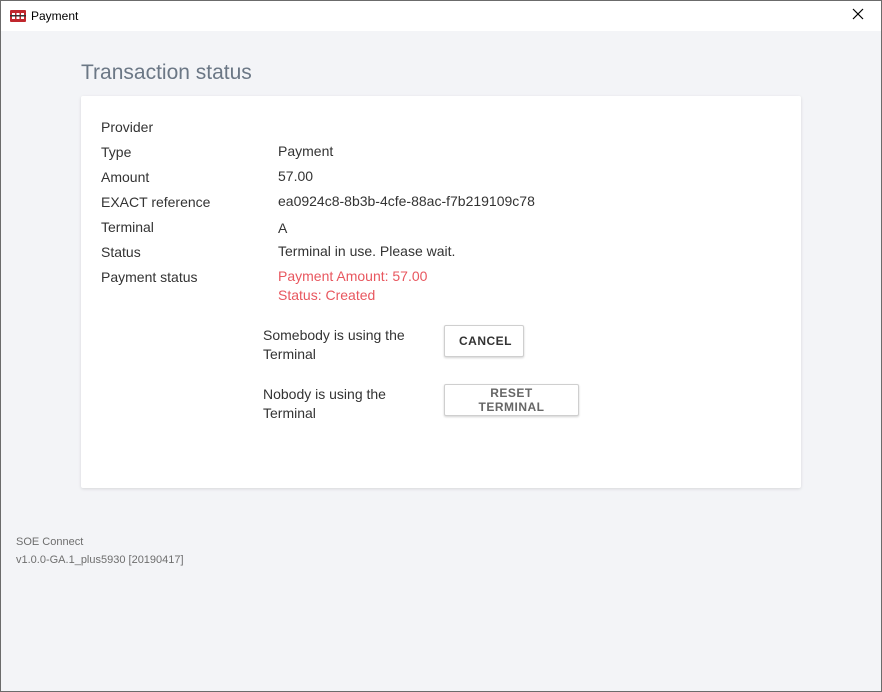 This screenshot has width=882, height=692. Describe the element at coordinates (149, 277) in the screenshot. I see `payment-status-label: Payment status` at that location.